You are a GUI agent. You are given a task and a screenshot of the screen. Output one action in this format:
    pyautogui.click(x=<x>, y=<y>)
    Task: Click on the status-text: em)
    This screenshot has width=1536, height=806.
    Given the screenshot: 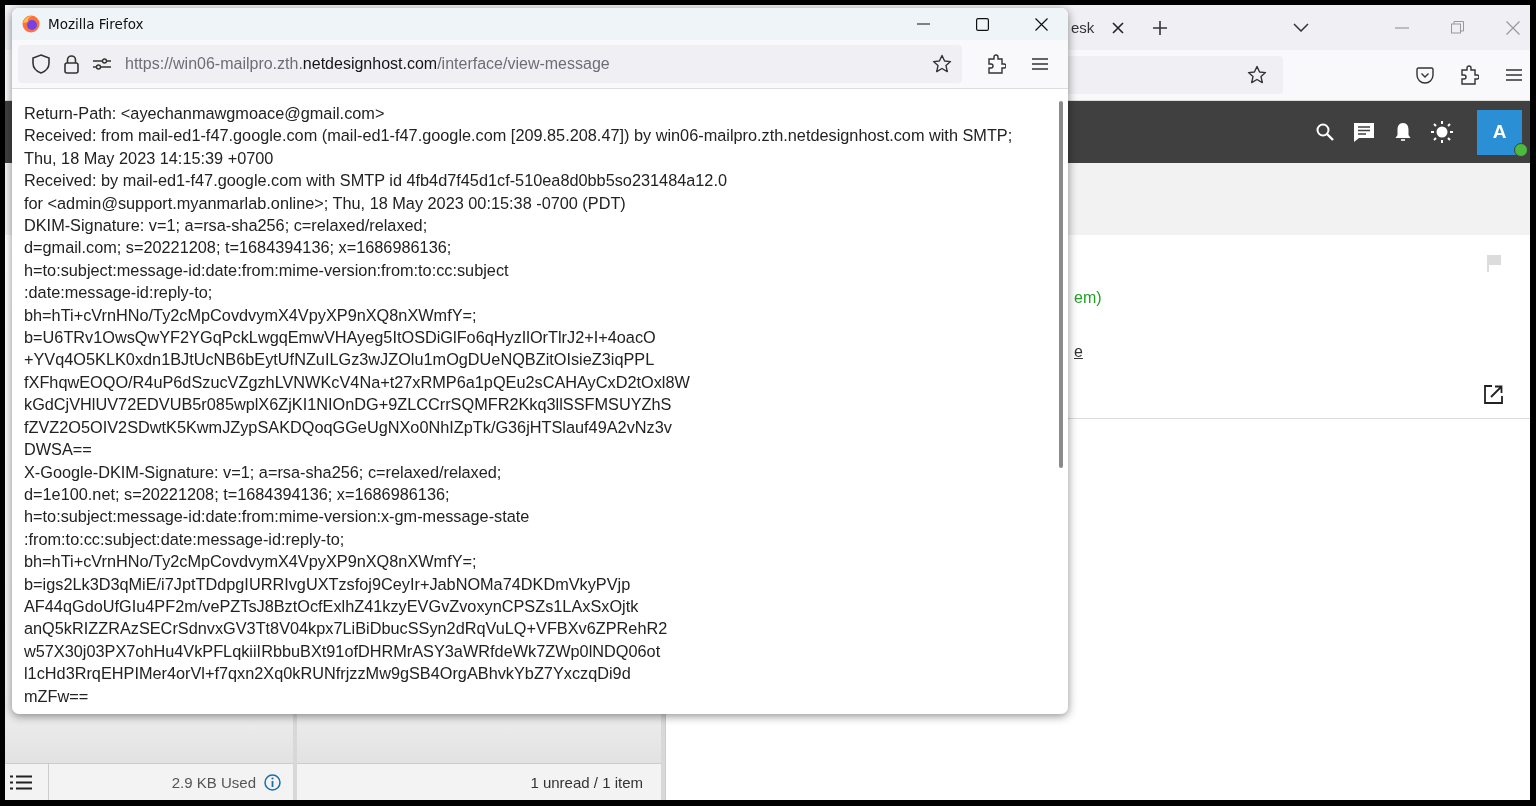 What is the action you would take?
    pyautogui.click(x=1088, y=298)
    